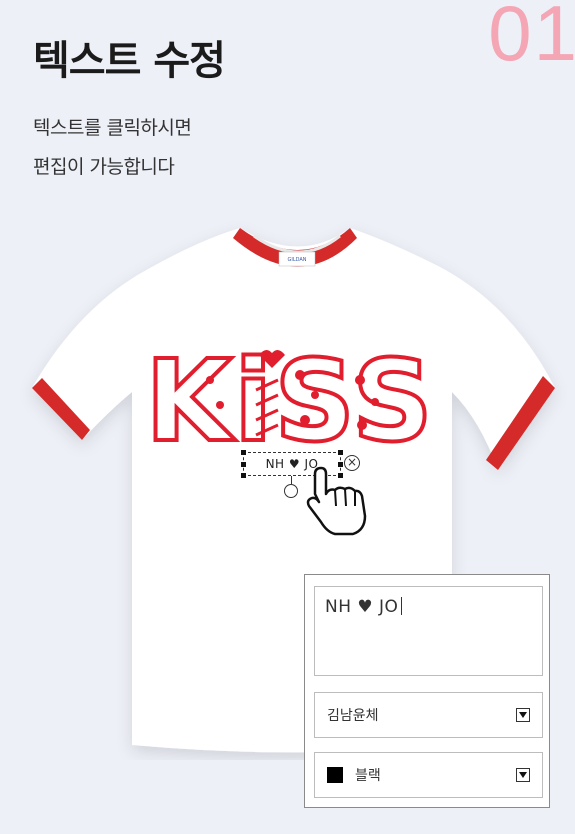 The image size is (575, 834). I want to click on edit-panel: NH ♥ JO 김남윤체 블랙, so click(427, 691).